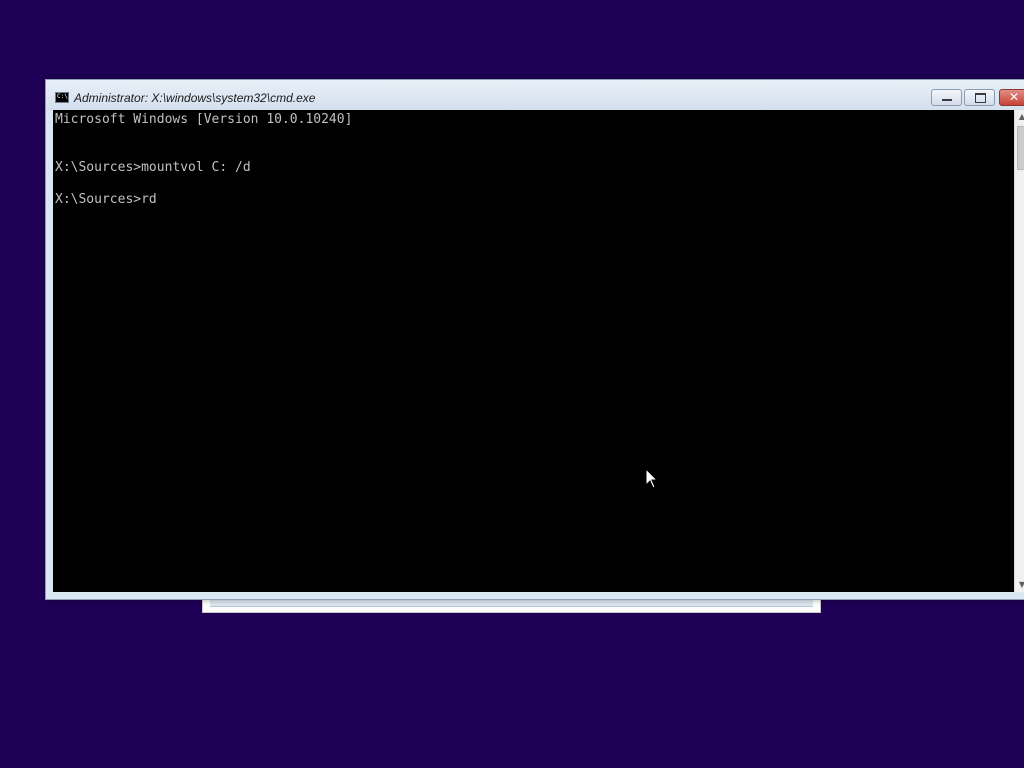  Describe the element at coordinates (106, 200) in the screenshot. I see `console-input-line: X:\Sources>rd` at that location.